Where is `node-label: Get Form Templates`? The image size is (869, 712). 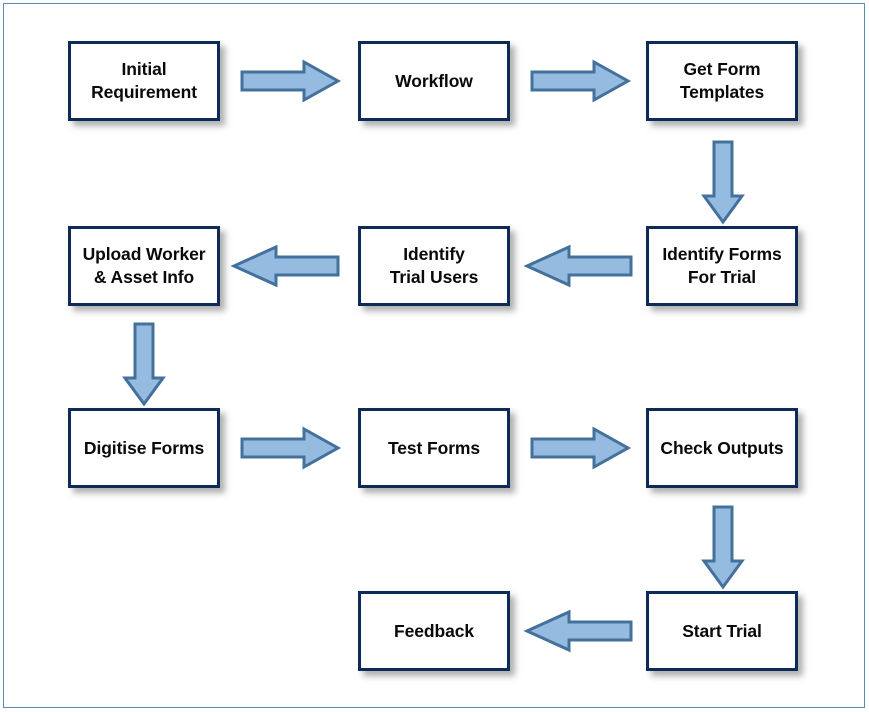
node-label: Get Form Templates is located at coordinates (722, 80).